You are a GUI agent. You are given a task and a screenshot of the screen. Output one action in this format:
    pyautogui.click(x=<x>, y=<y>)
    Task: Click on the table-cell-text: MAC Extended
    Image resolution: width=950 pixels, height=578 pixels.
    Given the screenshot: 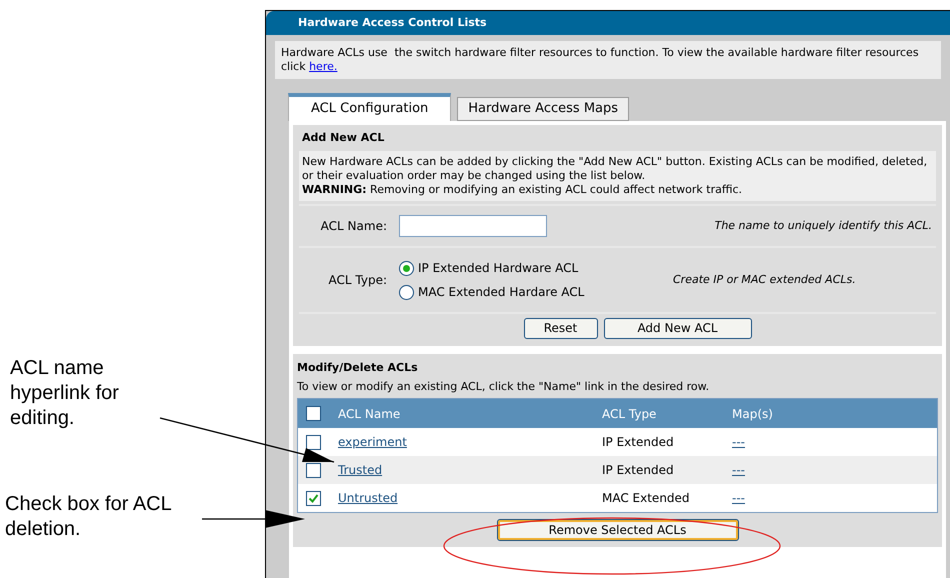 What is the action you would take?
    pyautogui.click(x=646, y=498)
    